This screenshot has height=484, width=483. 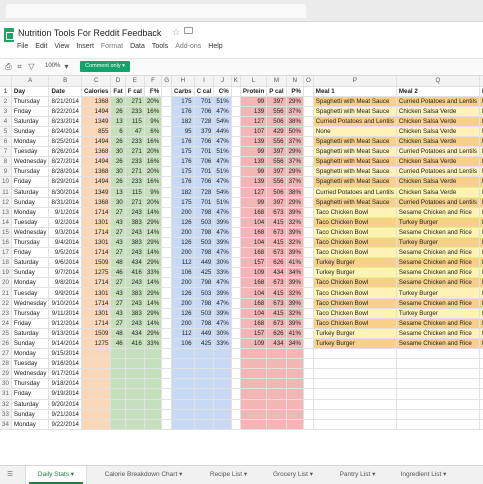 I want to click on cell: 168, so click(x=254, y=303).